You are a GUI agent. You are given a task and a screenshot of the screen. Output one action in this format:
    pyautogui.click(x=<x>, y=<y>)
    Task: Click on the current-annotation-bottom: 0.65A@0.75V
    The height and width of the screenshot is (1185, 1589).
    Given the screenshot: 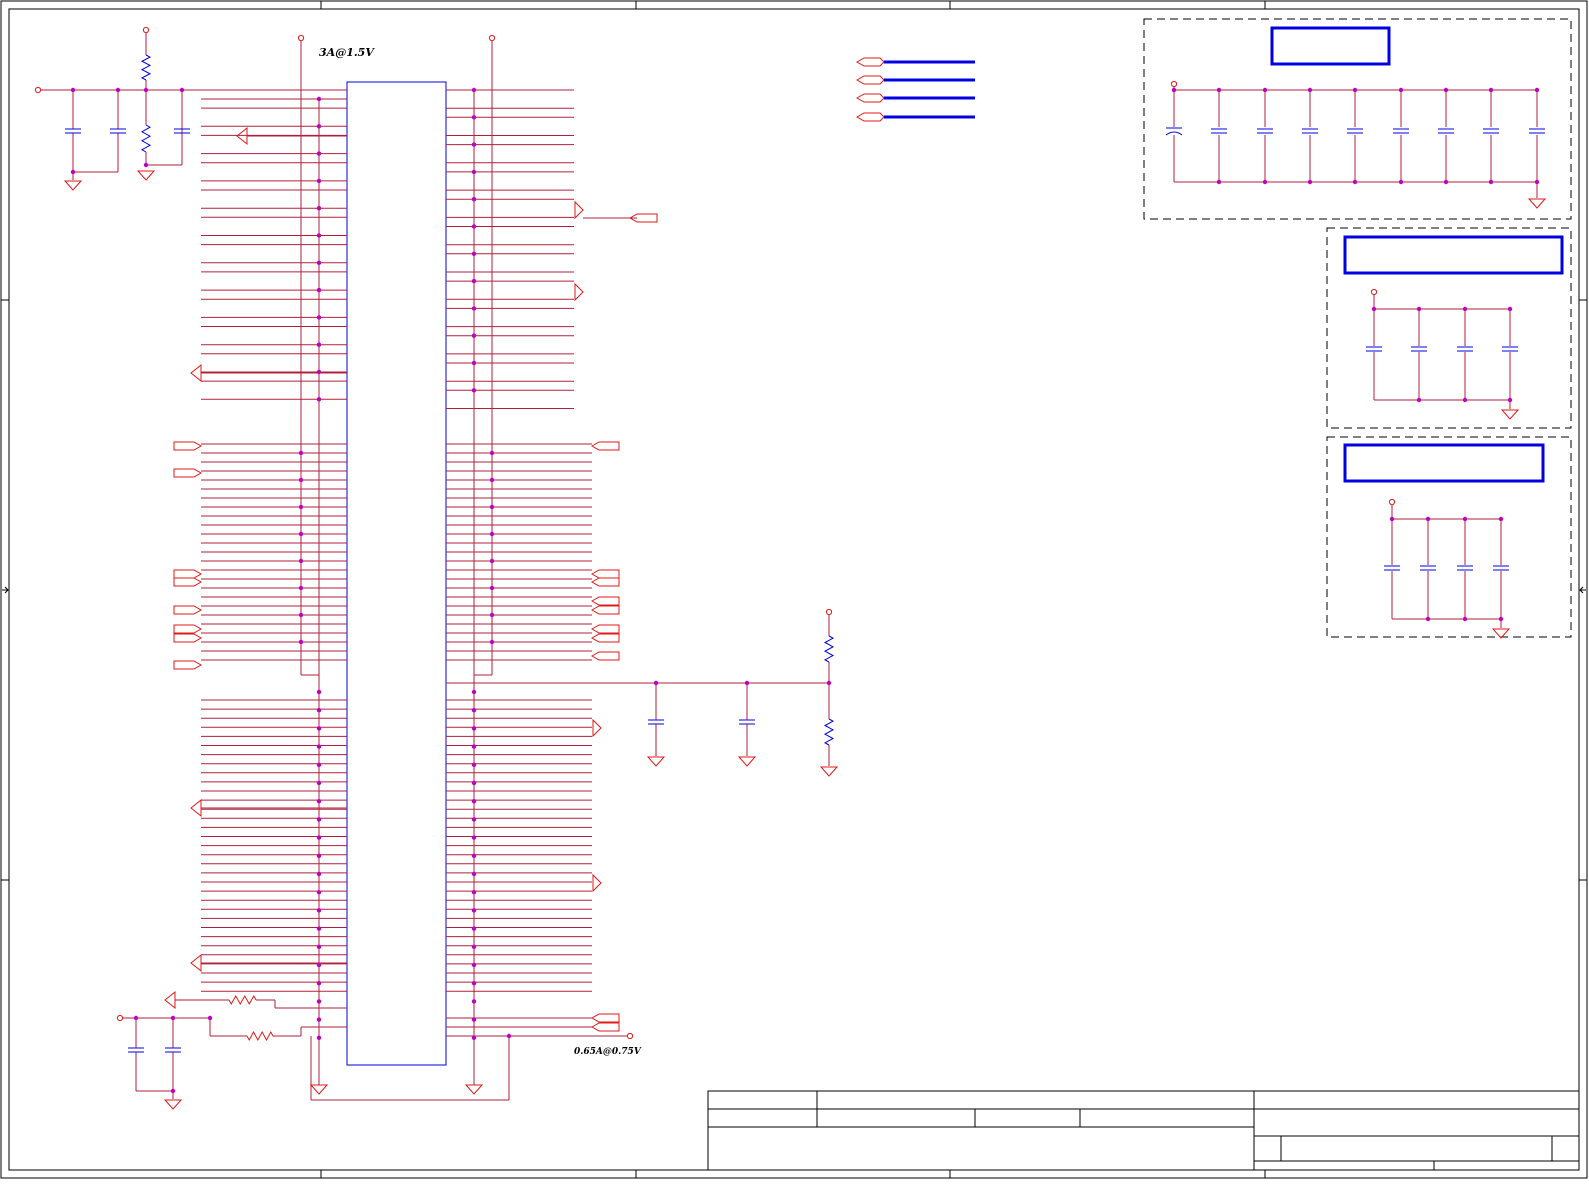 What is the action you would take?
    pyautogui.click(x=608, y=1052)
    